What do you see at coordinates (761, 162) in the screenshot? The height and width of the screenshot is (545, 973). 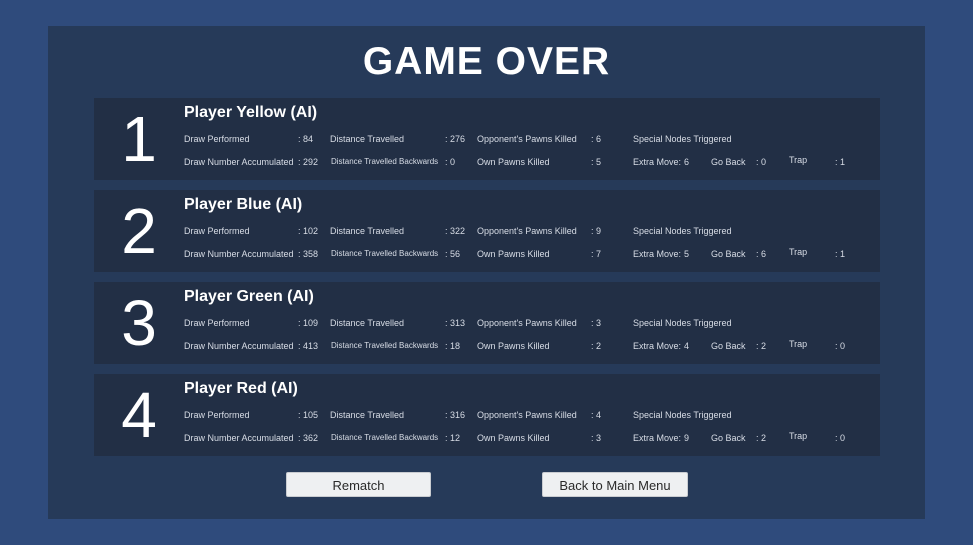 I see `go-back-value: : 0` at bounding box center [761, 162].